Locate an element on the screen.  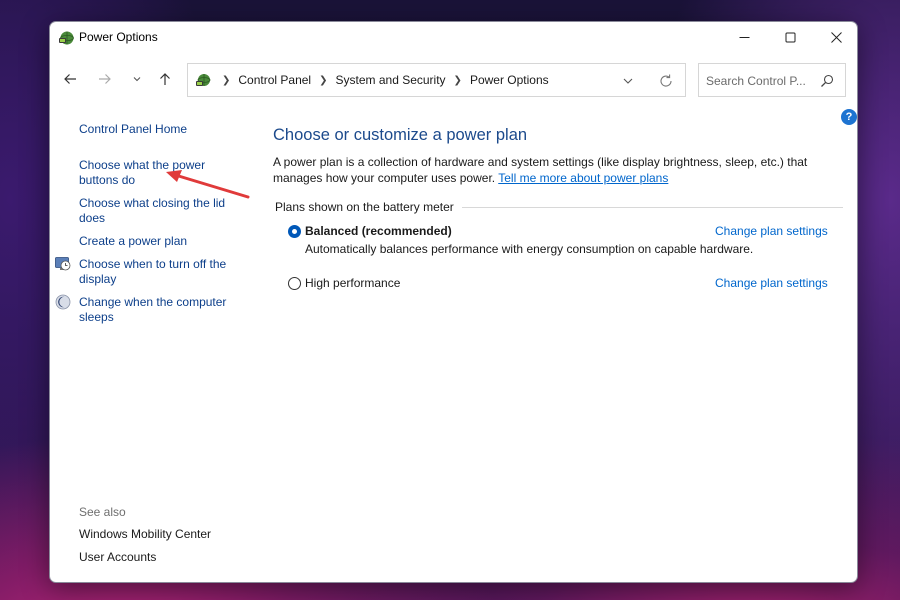
close-icon is located at coordinates (836, 37).